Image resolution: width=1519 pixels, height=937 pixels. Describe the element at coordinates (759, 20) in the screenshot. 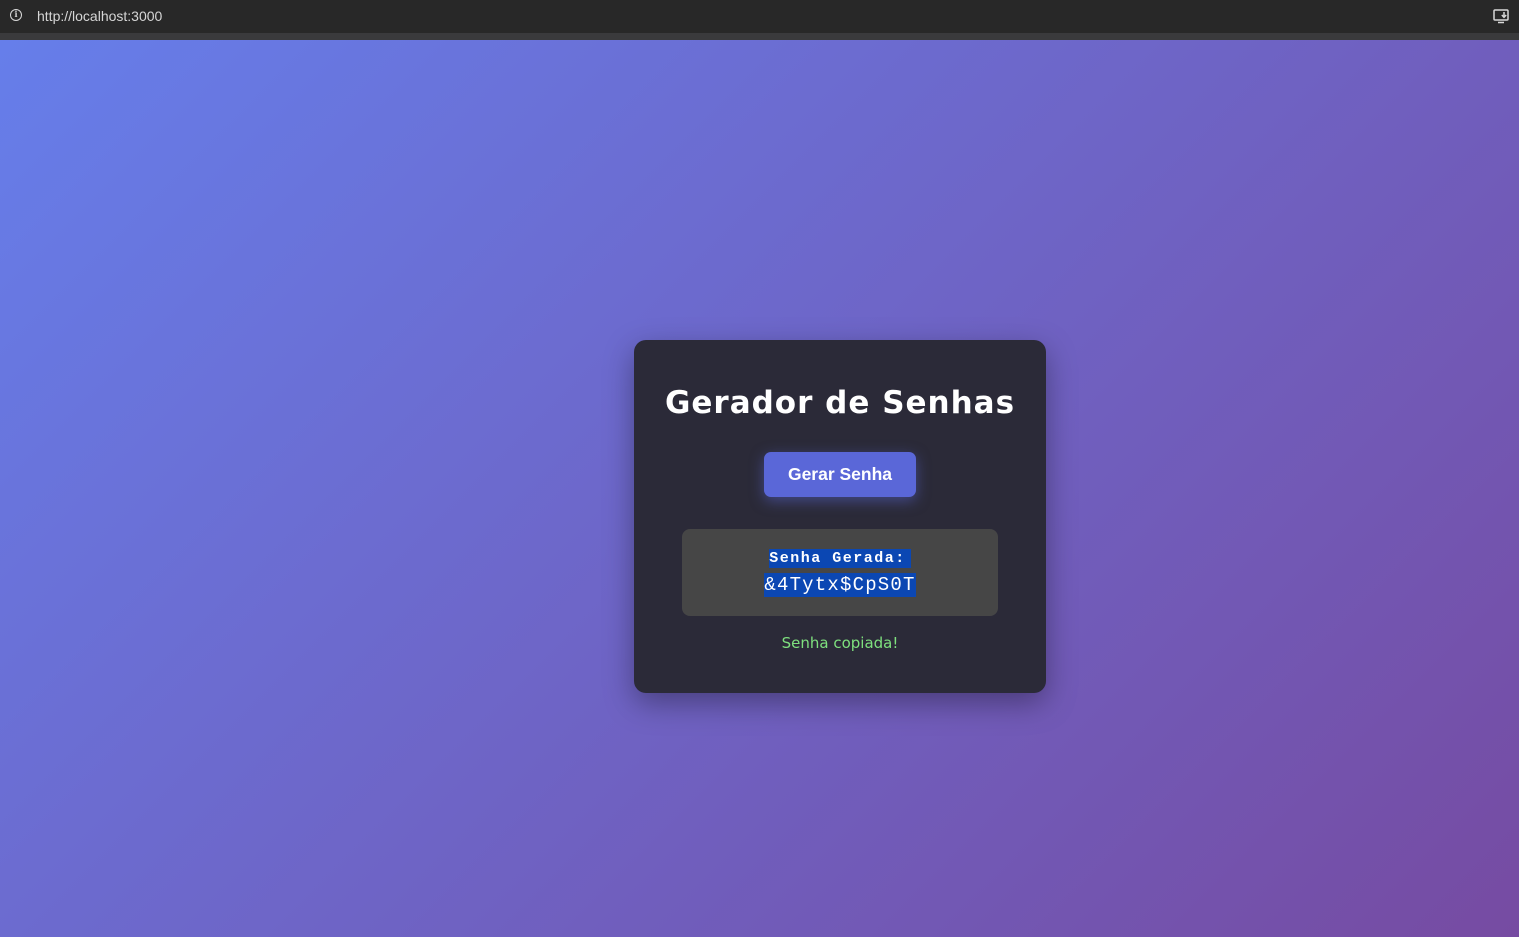

I see `browser-toolbar: i http://localhost:3000` at that location.